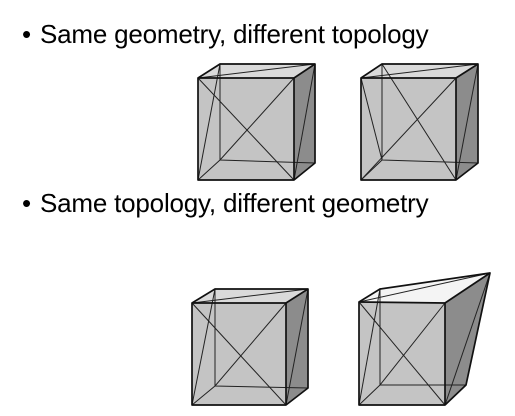  What do you see at coordinates (256, 122) in the screenshot?
I see `cube-same-geometry-left` at bounding box center [256, 122].